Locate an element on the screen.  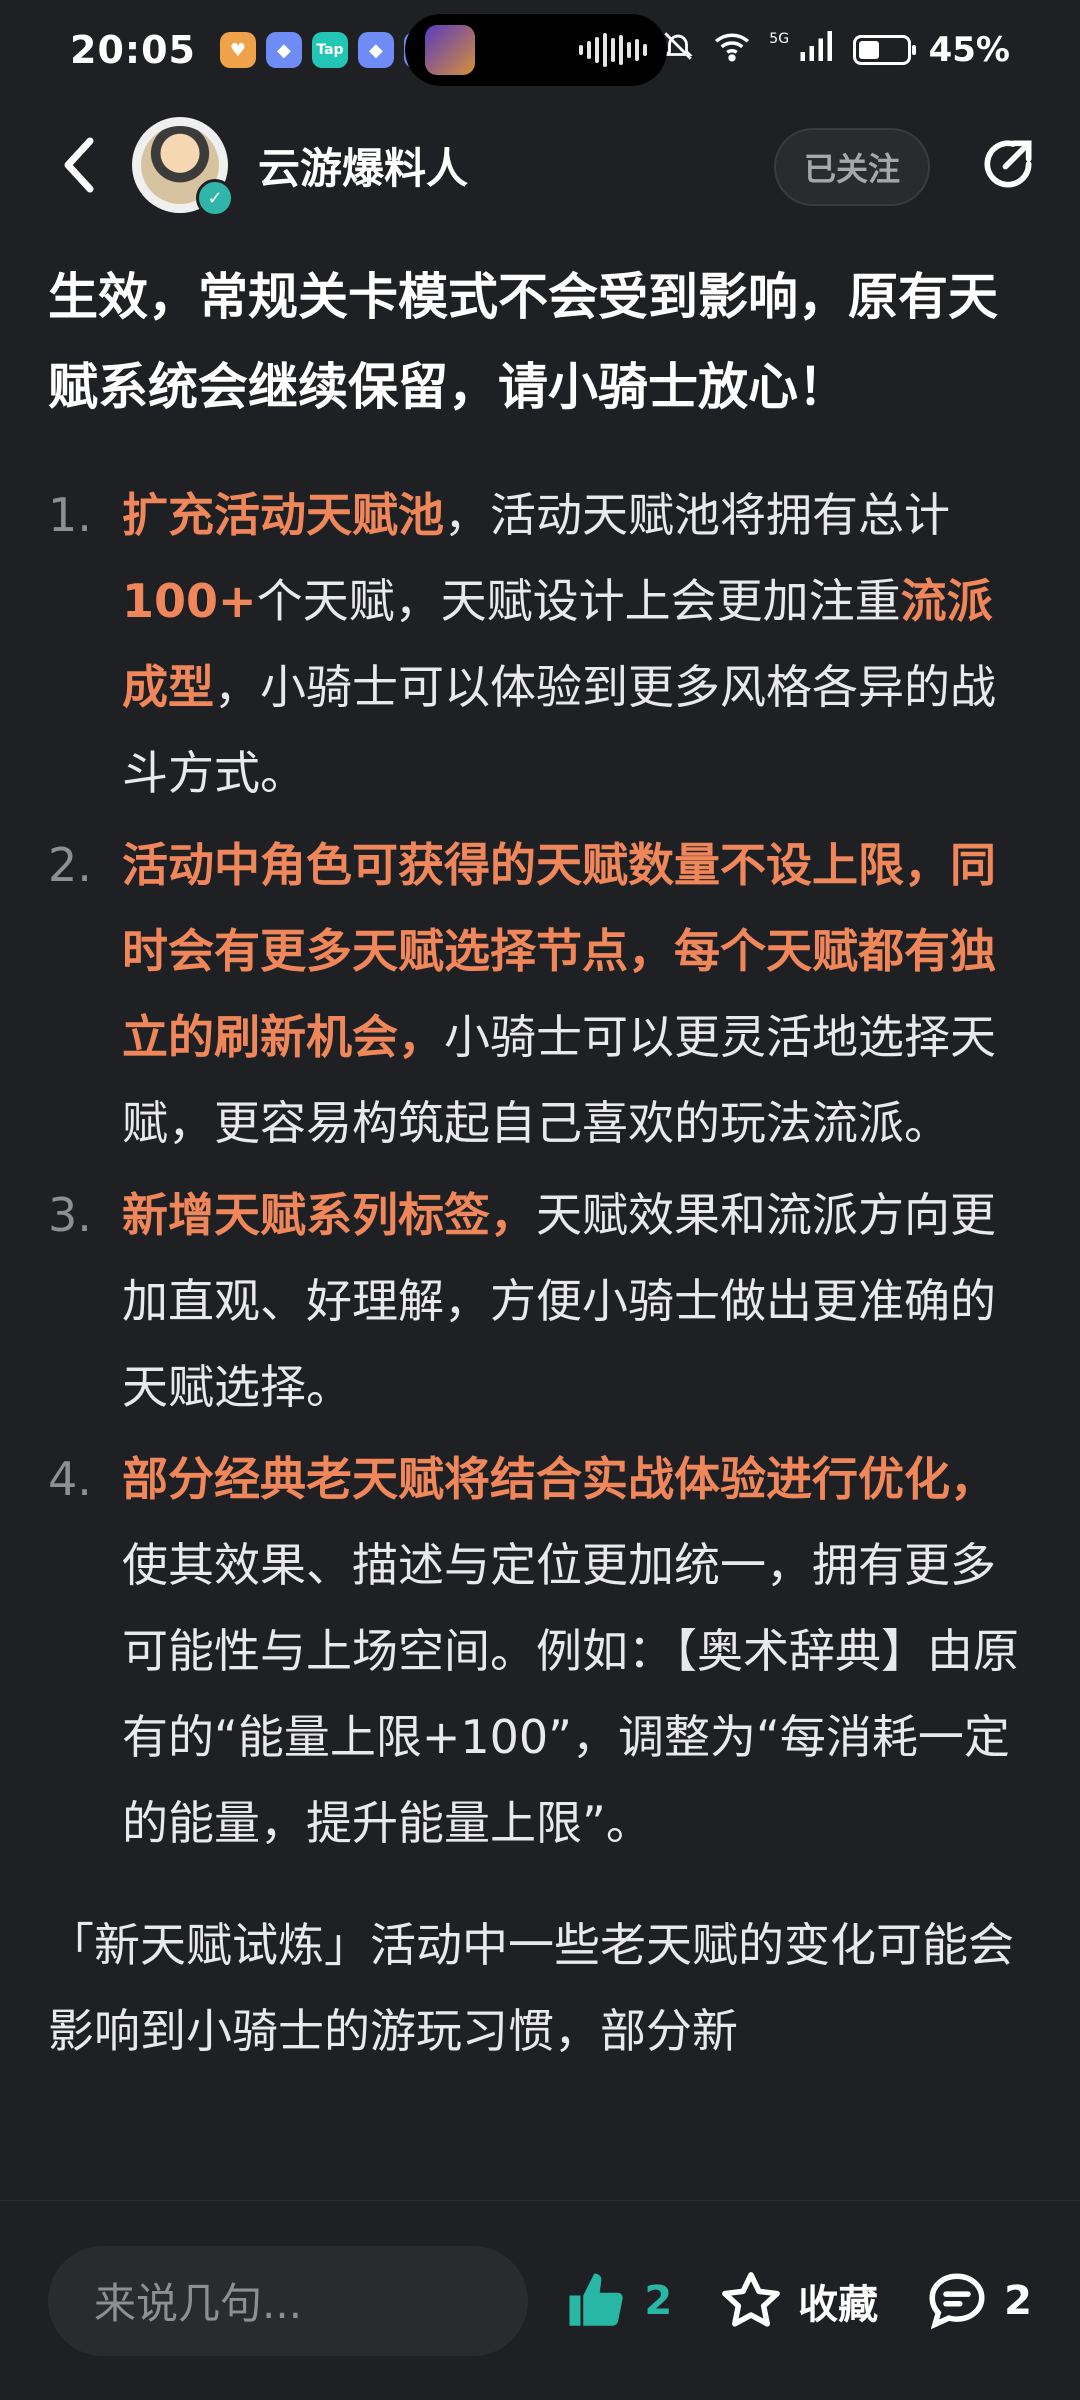
author-name: 云游爆料人 is located at coordinates (363, 165).